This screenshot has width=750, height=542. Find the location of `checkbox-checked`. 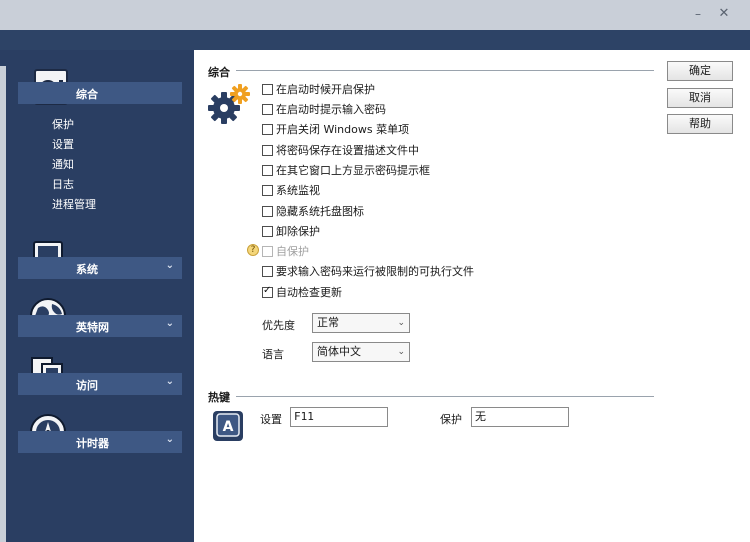

checkbox-checked is located at coordinates (267, 291).